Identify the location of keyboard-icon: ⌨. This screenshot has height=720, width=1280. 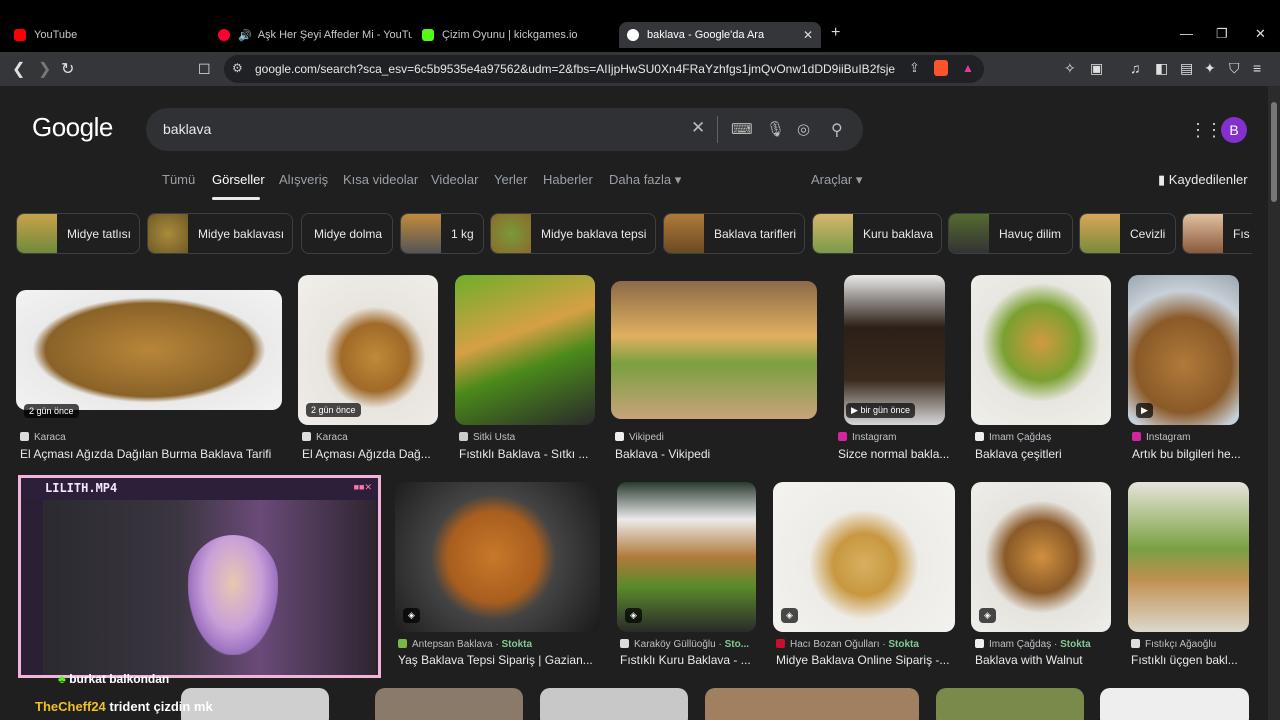
(742, 129).